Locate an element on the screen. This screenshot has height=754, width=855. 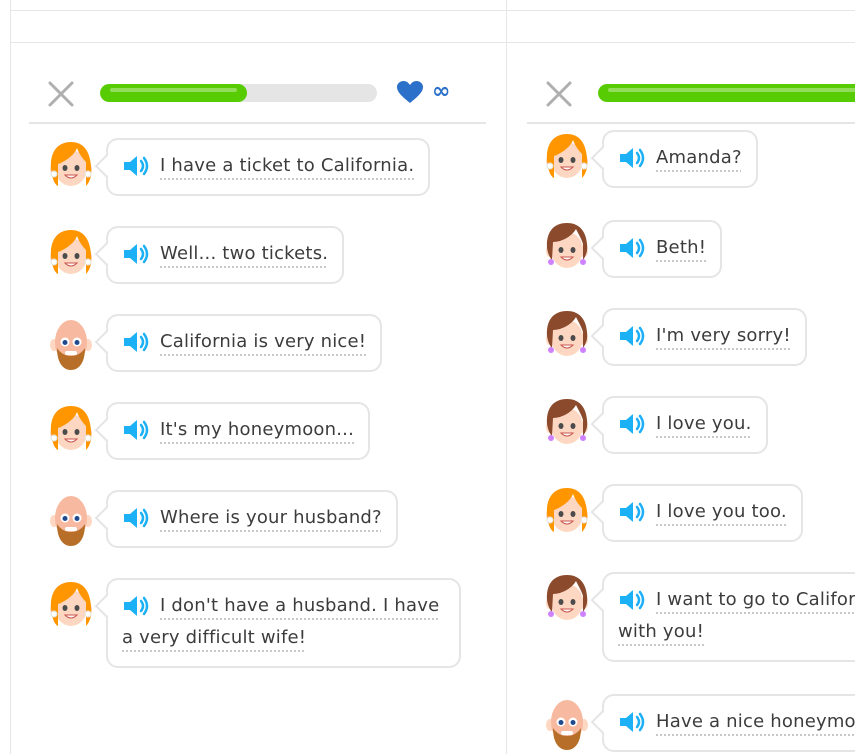
speech-bubble: Where is your husband? is located at coordinates (252, 519).